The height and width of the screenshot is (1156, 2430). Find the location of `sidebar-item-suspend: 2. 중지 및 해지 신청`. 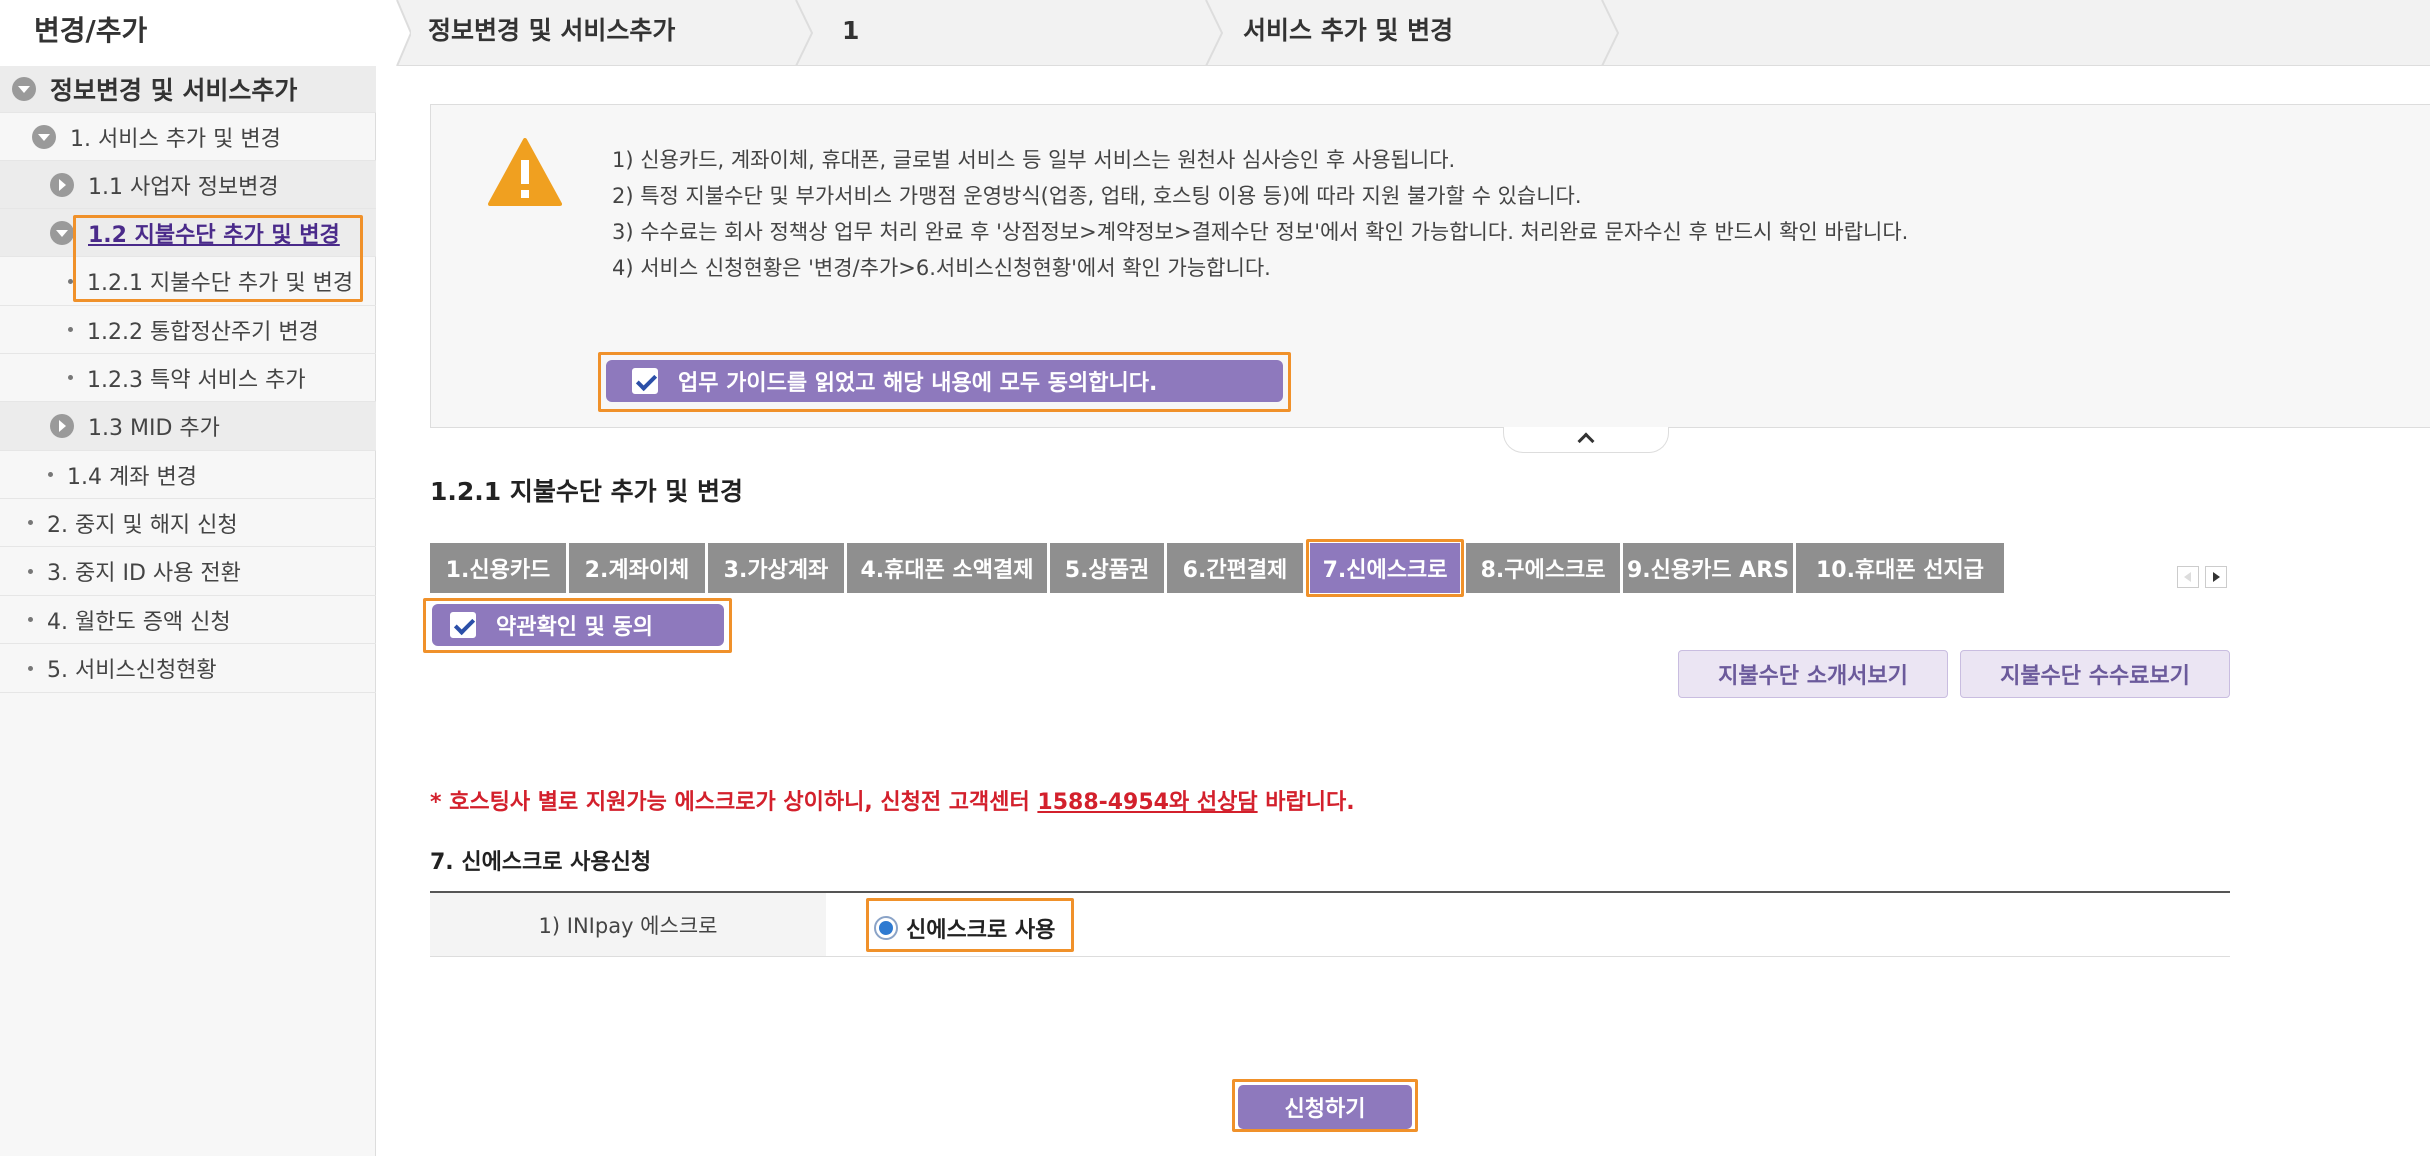

sidebar-item-suspend: 2. 중지 및 해지 신청 is located at coordinates (188, 523).